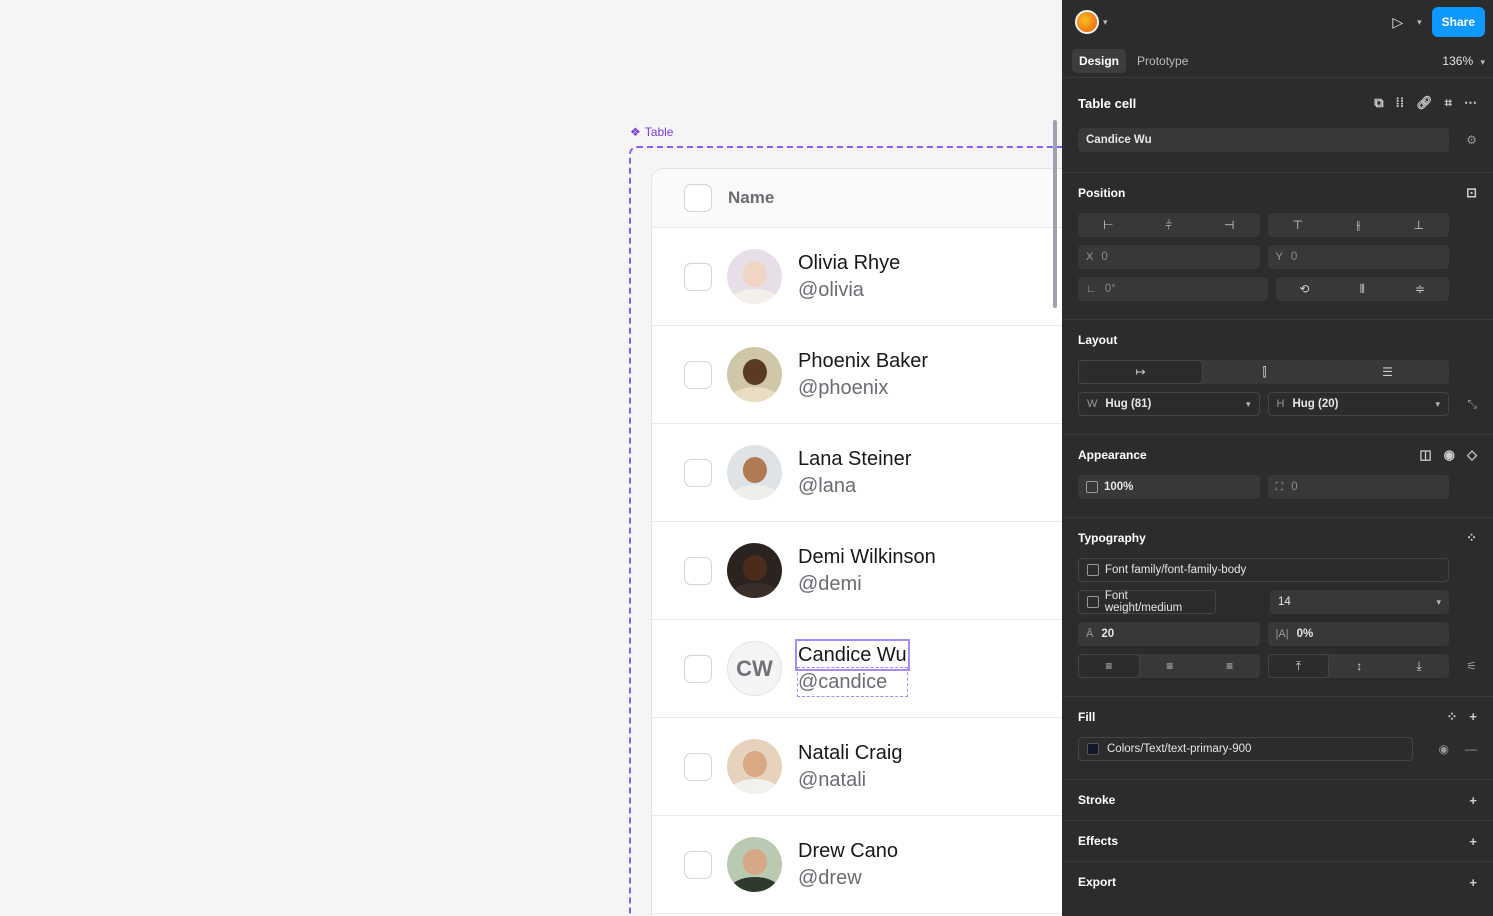 The image size is (1493, 916). What do you see at coordinates (1263, 570) in the screenshot?
I see `font-family-field: Font family/font-family-body` at bounding box center [1263, 570].